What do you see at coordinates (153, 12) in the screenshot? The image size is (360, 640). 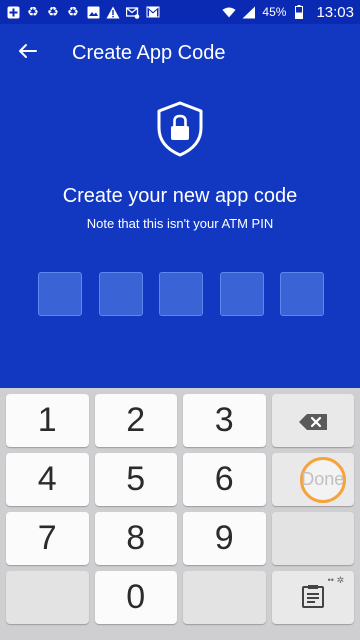 I see `gmail-icon` at bounding box center [153, 12].